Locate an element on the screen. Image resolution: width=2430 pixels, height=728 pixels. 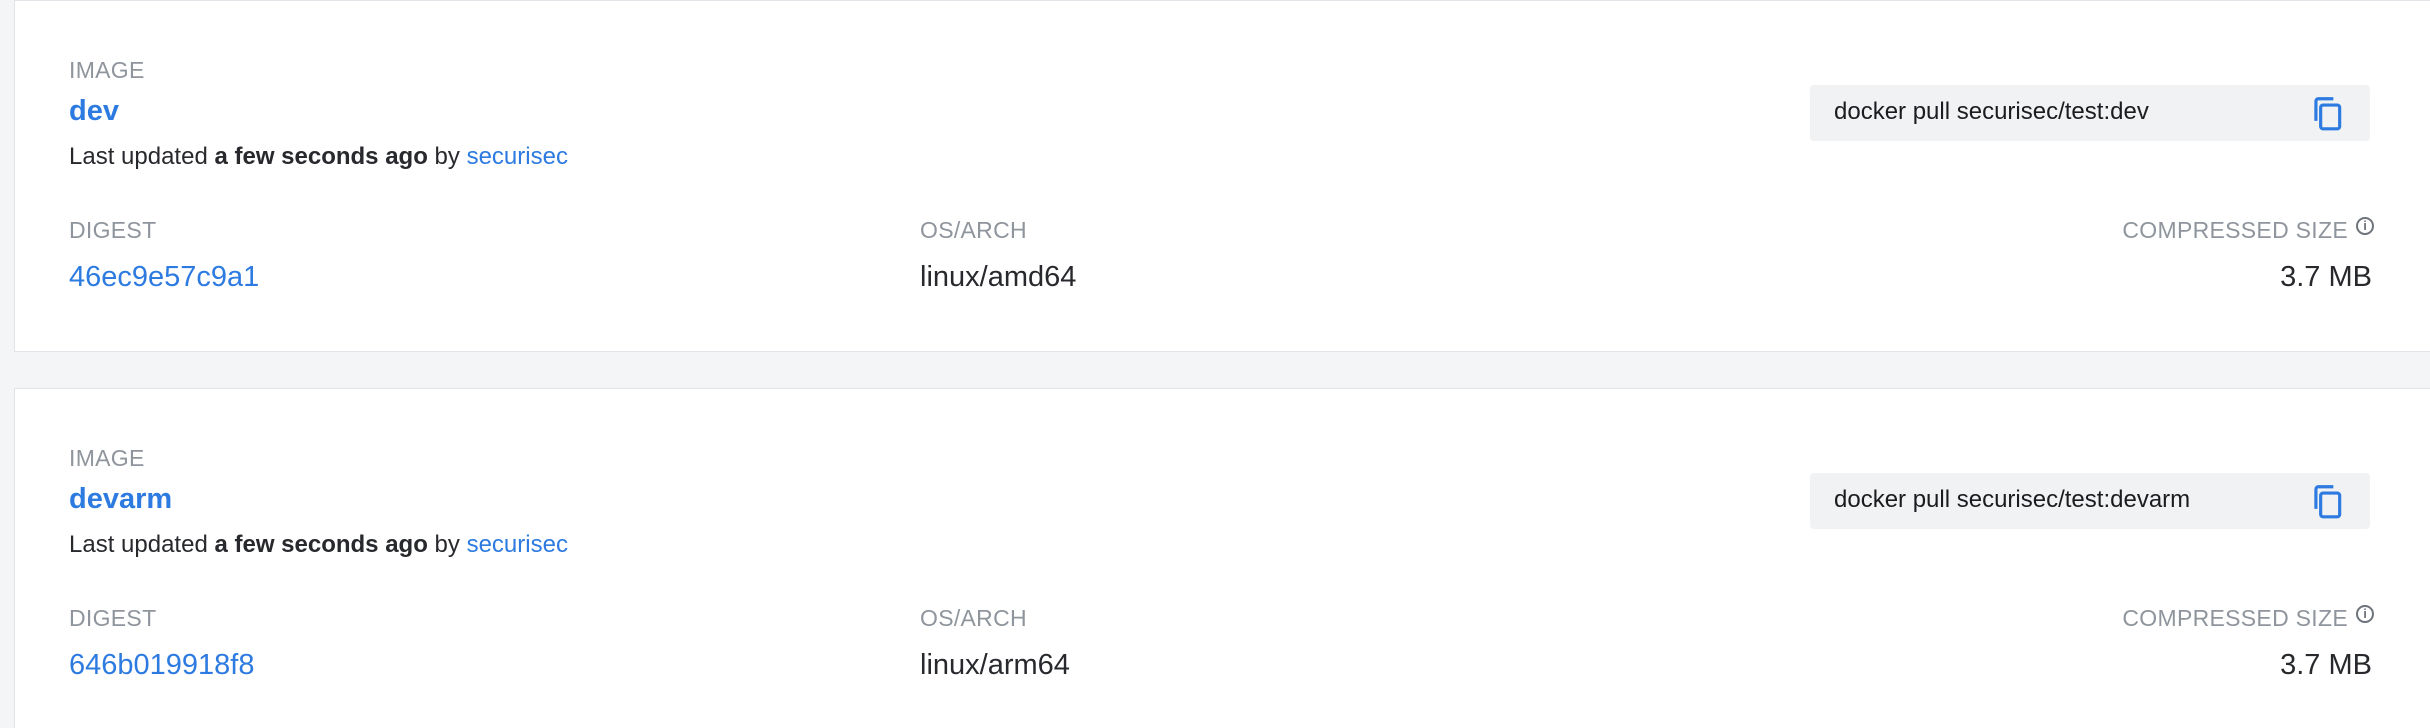
digest-link: 46ec9e57c9a1 is located at coordinates (164, 277).